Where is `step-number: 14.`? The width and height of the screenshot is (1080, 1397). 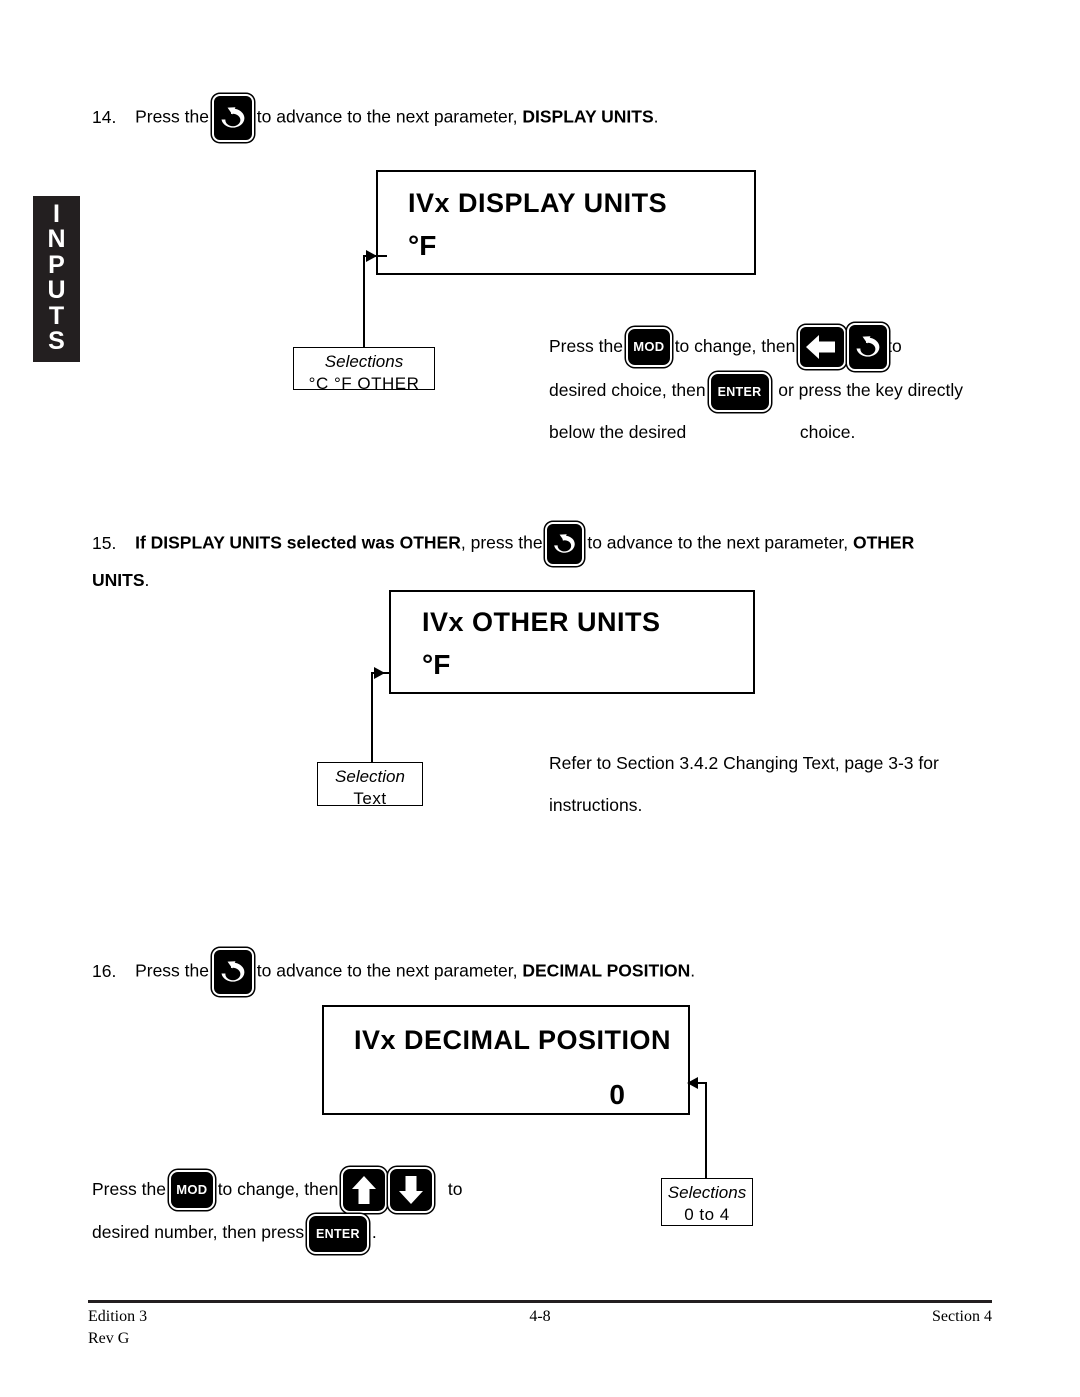 step-number: 14. is located at coordinates (104, 116).